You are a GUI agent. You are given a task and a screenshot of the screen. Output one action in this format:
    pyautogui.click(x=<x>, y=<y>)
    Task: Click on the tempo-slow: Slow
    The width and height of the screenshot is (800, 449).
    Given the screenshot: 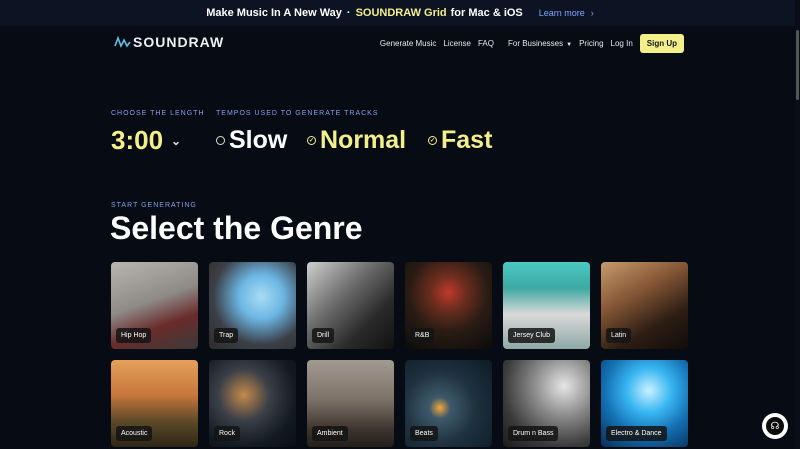 What is the action you would take?
    pyautogui.click(x=251, y=140)
    